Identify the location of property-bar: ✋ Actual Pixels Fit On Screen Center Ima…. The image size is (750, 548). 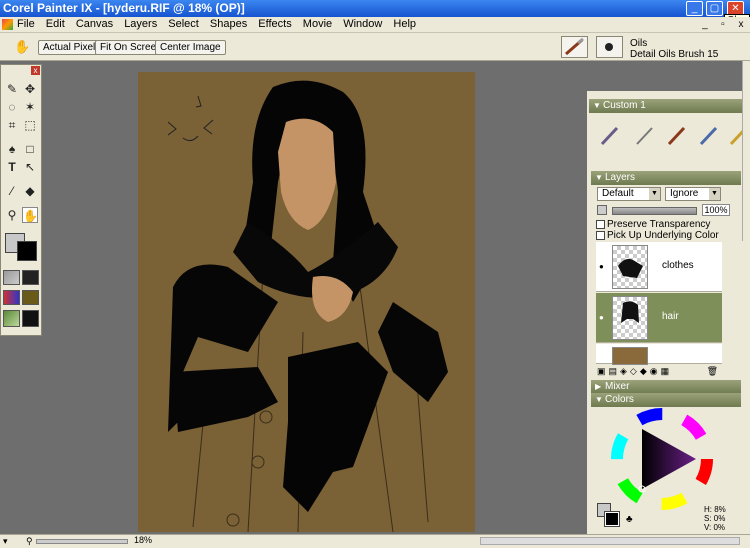
(375, 47).